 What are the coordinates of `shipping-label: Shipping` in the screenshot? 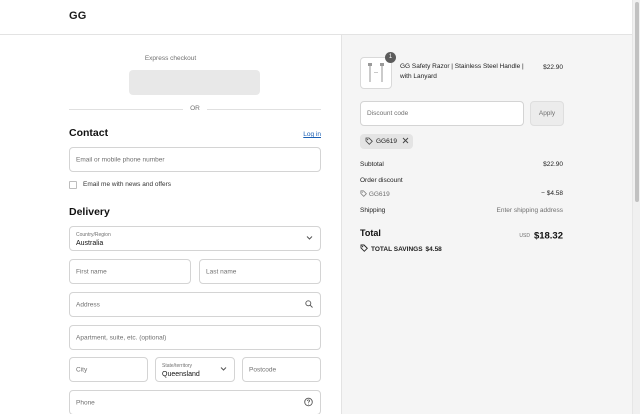 It's located at (373, 210).